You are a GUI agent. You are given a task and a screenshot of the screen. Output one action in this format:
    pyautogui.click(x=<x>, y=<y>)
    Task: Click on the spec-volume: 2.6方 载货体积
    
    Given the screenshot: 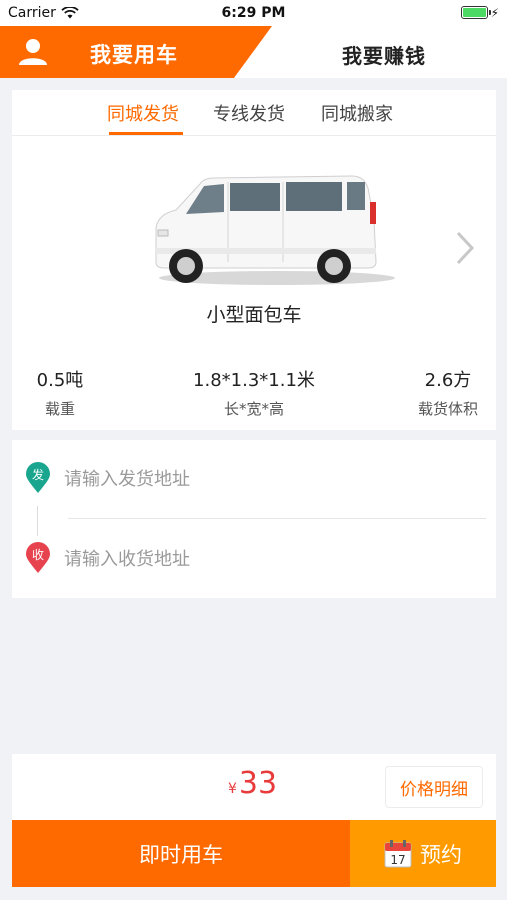 What is the action you would take?
    pyautogui.click(x=448, y=392)
    